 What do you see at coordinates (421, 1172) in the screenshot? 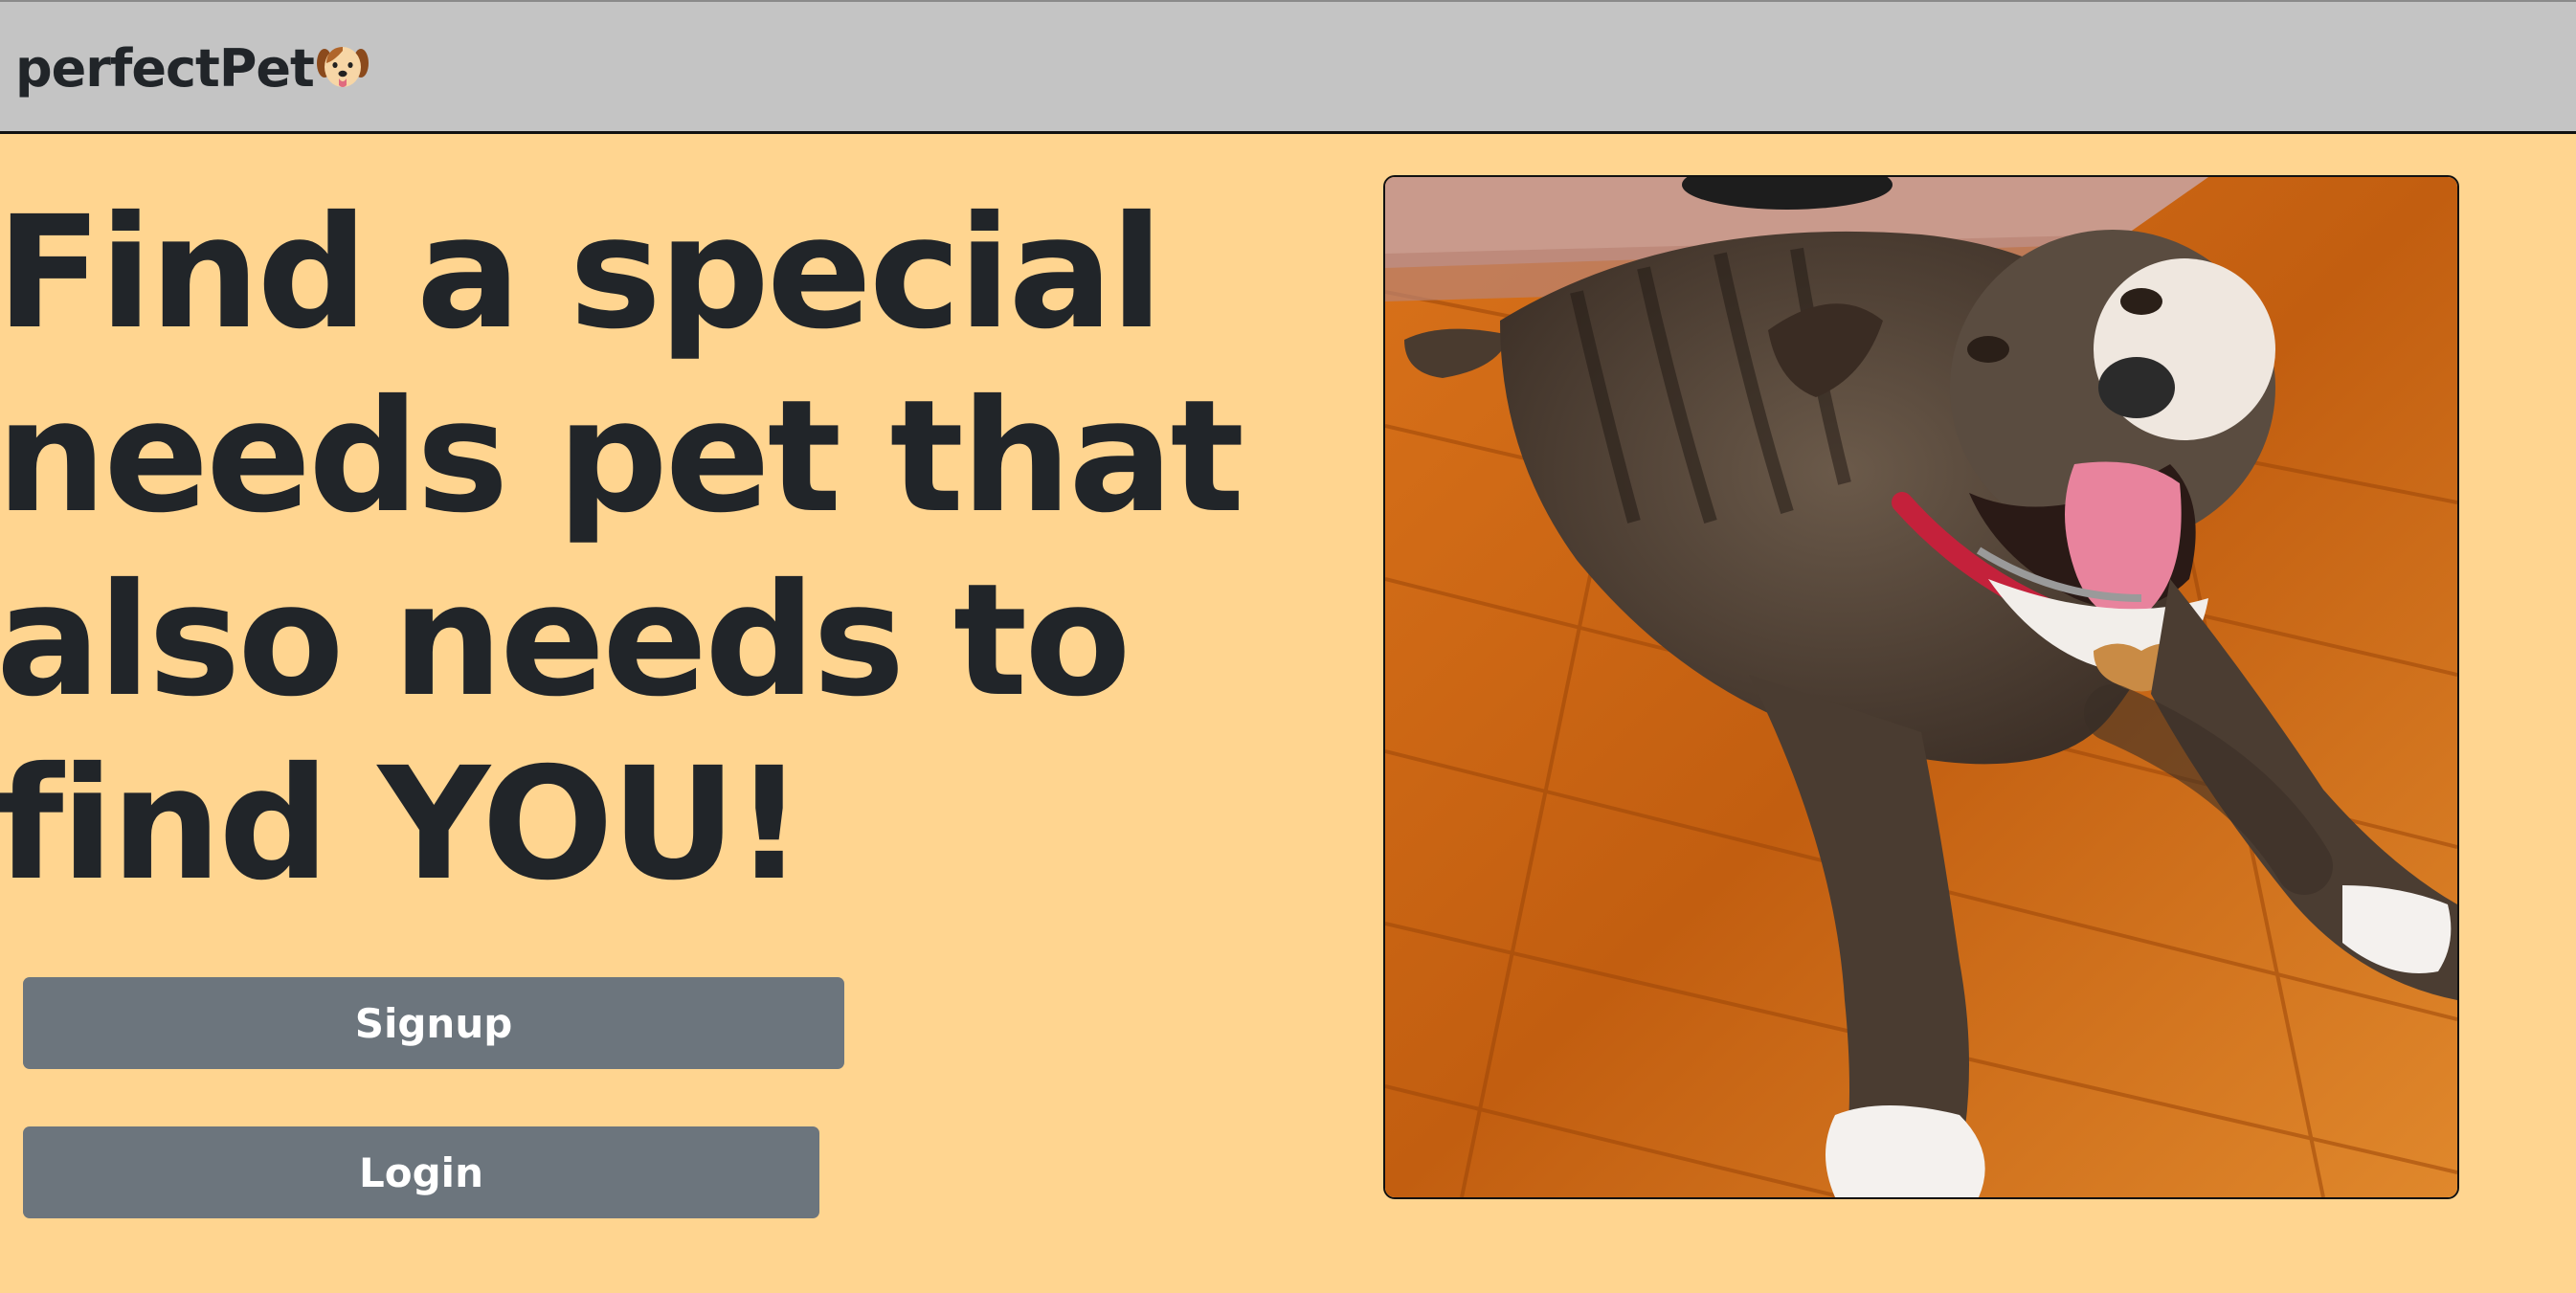
I see `login-button: Login` at bounding box center [421, 1172].